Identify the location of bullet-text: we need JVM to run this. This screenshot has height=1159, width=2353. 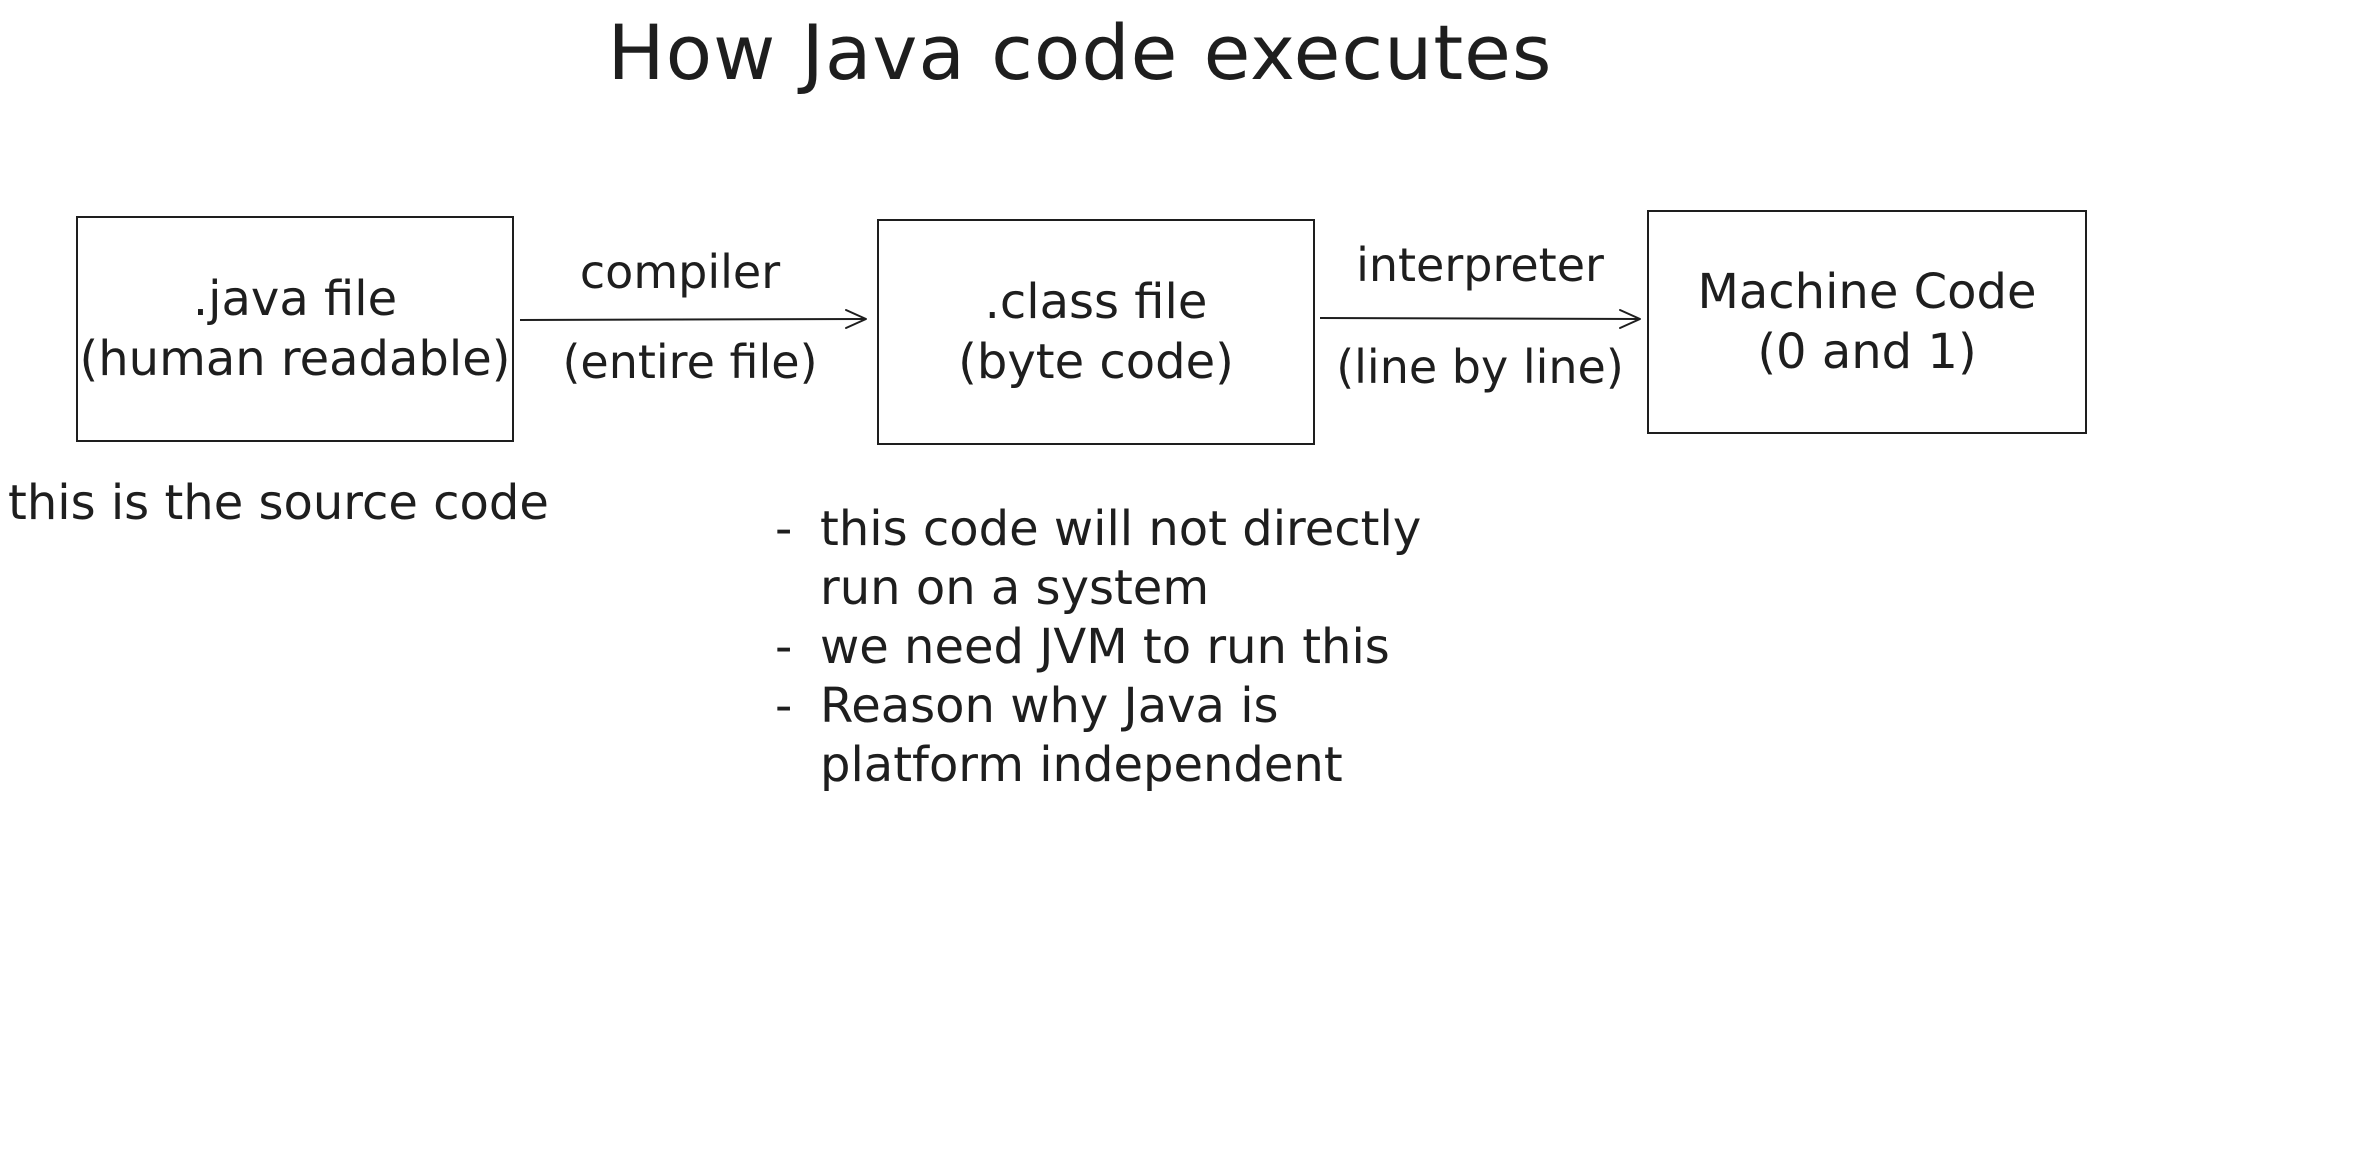
(1105, 647).